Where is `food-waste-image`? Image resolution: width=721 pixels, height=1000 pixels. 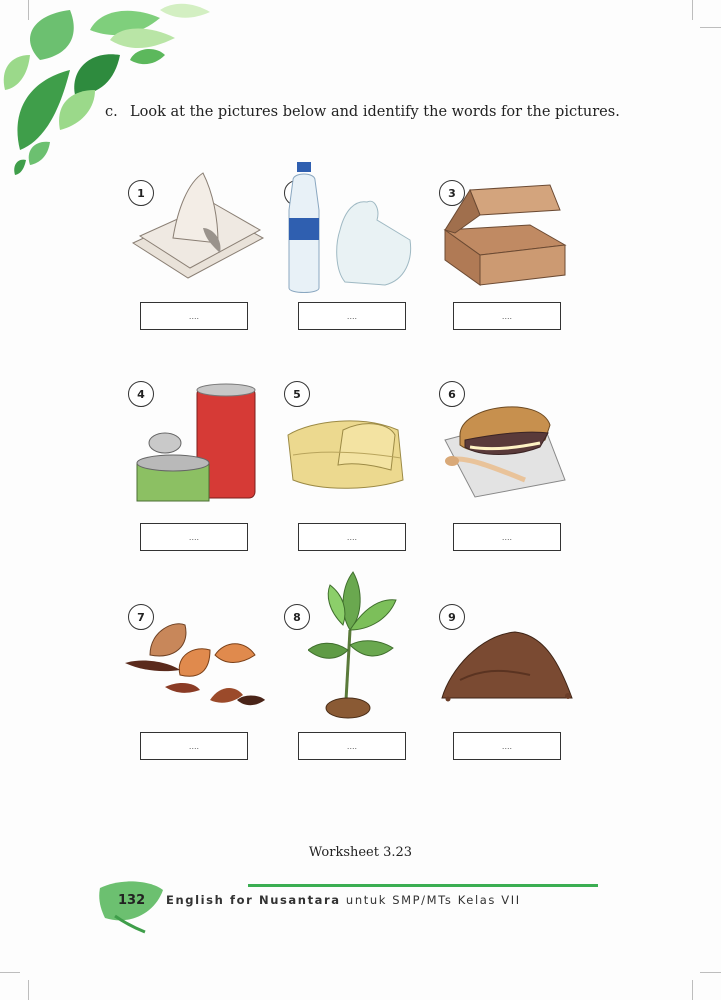 food-waste-image is located at coordinates (505, 452).